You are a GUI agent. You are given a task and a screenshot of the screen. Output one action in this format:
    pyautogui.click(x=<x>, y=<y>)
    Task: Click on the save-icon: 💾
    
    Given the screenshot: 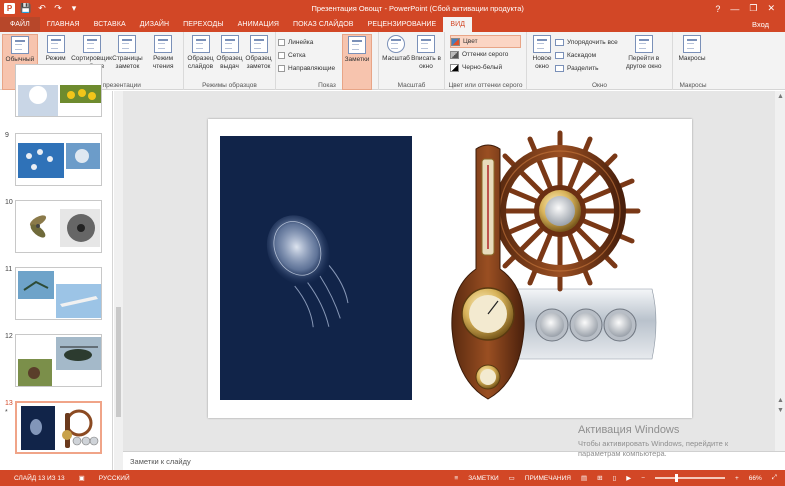 What is the action you would take?
    pyautogui.click(x=25, y=8)
    